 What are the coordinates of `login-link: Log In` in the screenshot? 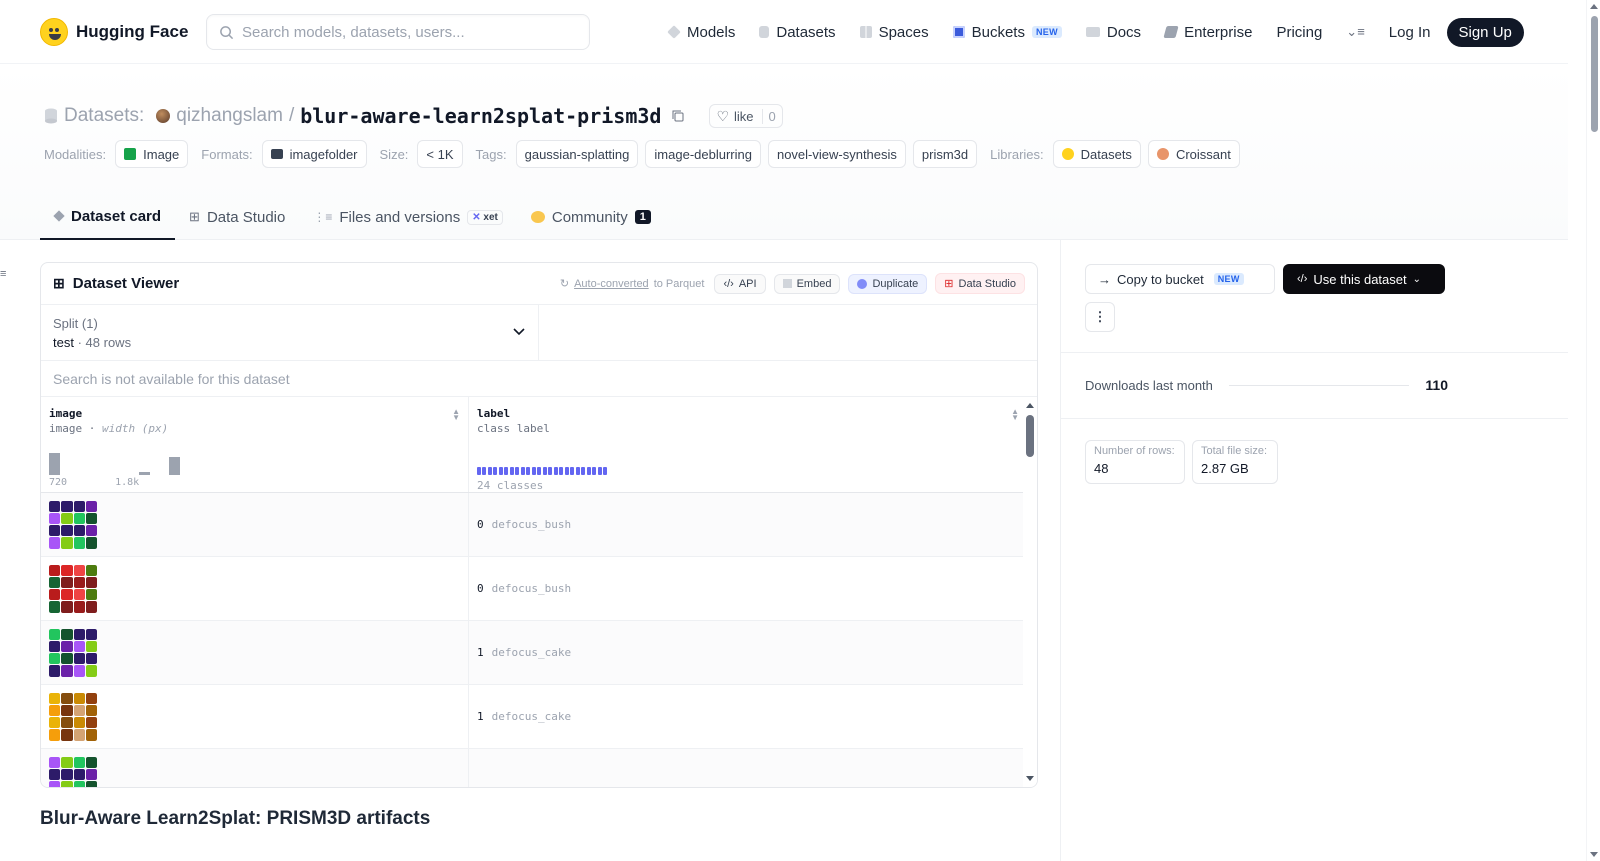 It's located at (1410, 32).